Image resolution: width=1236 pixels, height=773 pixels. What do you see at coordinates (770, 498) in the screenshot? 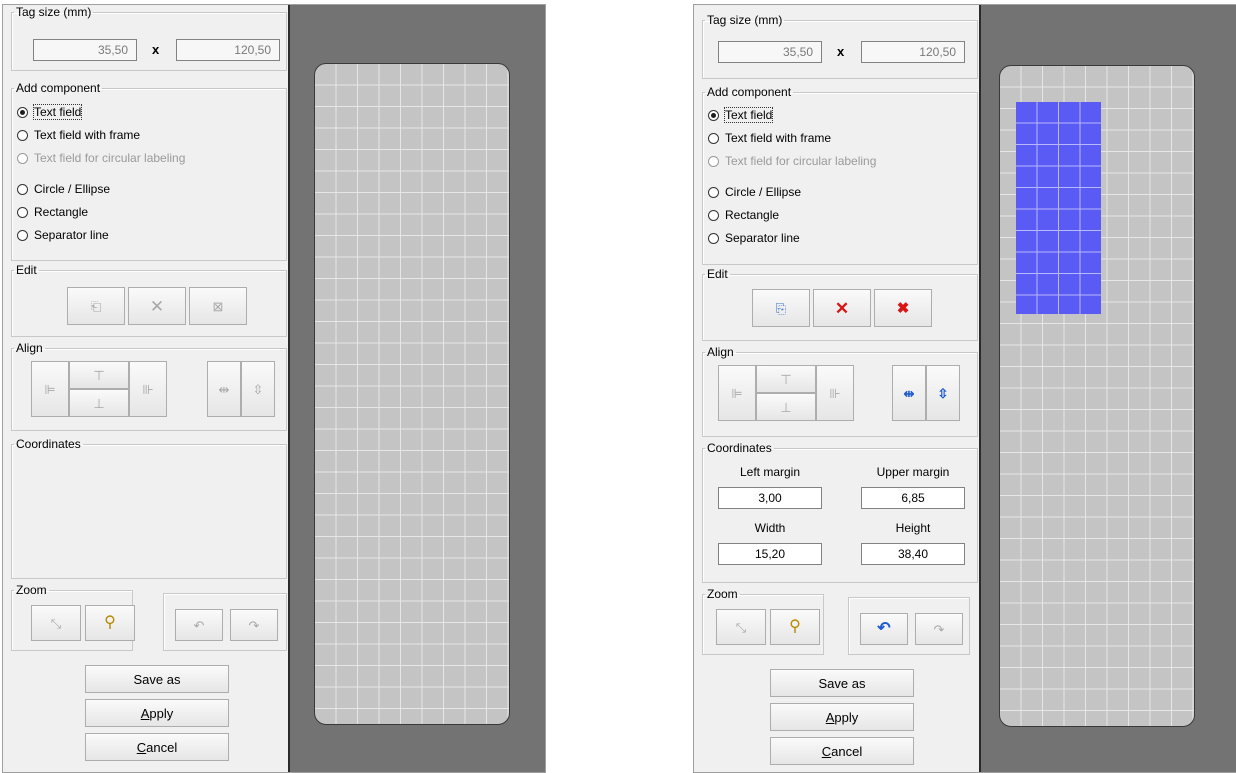
I see `left-margin-input: 3,00` at bounding box center [770, 498].